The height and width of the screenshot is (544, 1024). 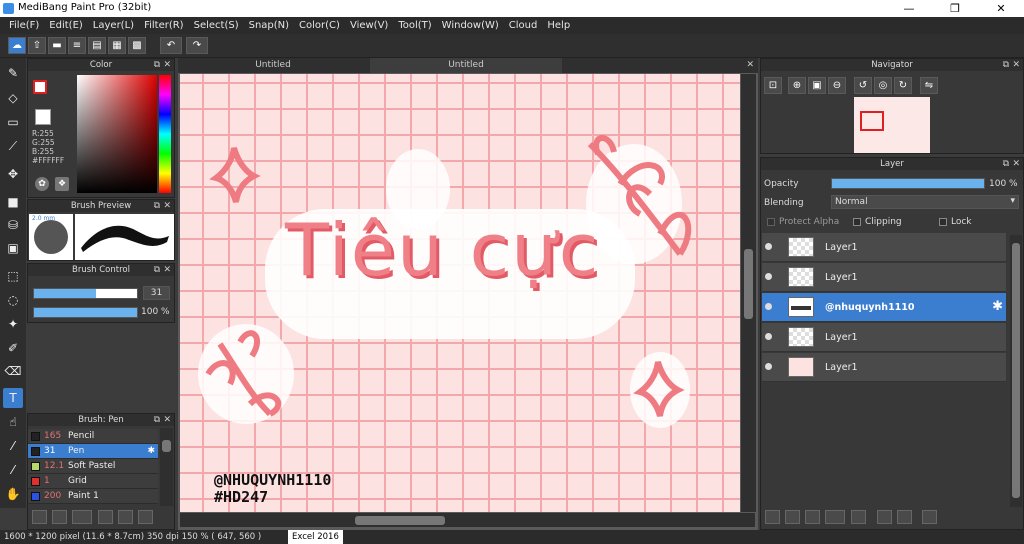 What do you see at coordinates (13, 276) in the screenshot?
I see `select-rect-tool-icon: ⬚` at bounding box center [13, 276].